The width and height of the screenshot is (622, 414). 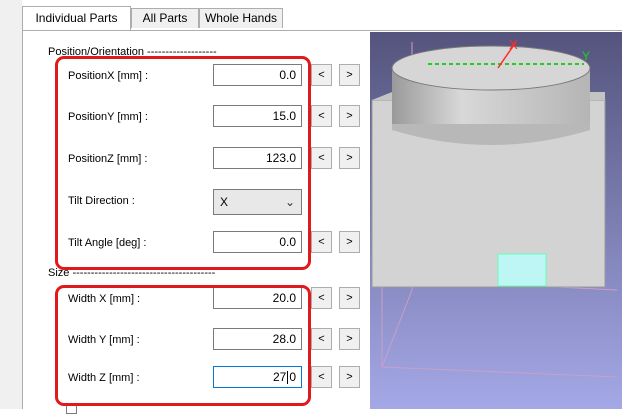 What do you see at coordinates (321, 242) in the screenshot?
I see `tilt-angle-decrement-button: <` at bounding box center [321, 242].